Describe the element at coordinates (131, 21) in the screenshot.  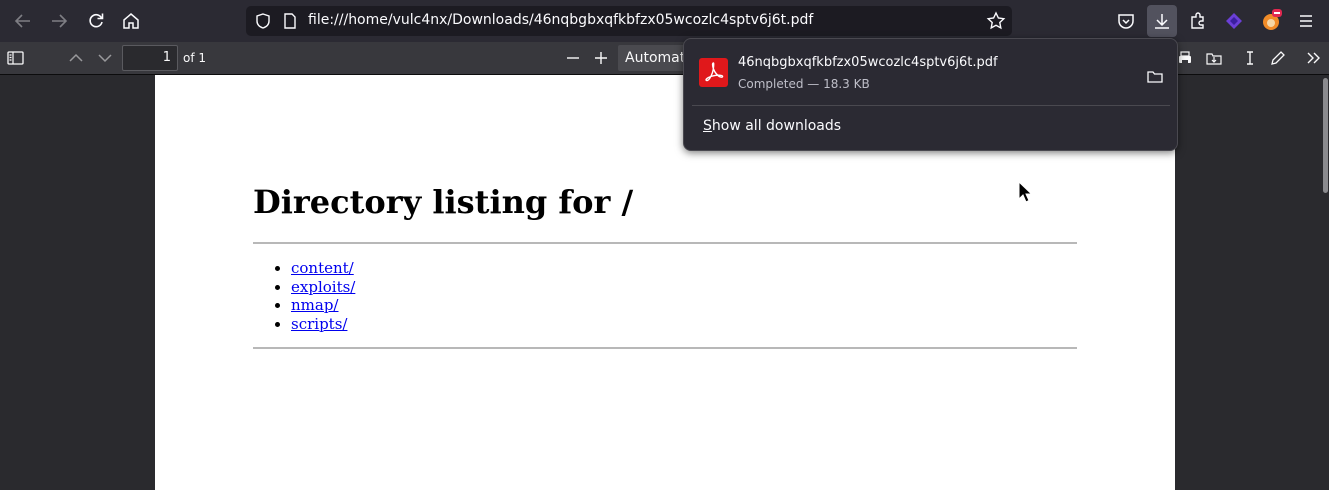
I see `home-icon` at that location.